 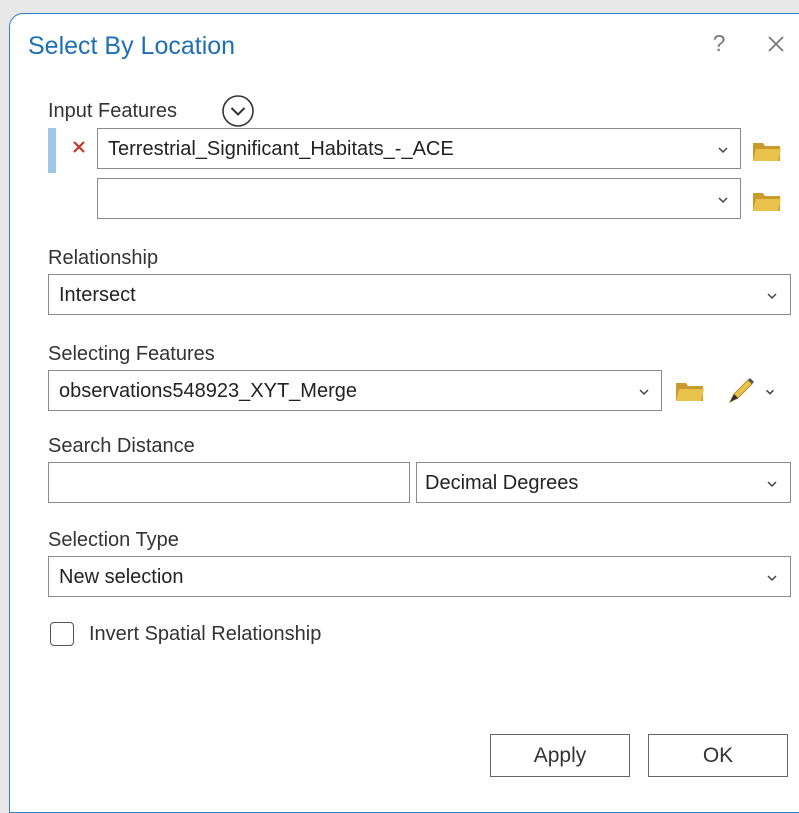 What do you see at coordinates (603, 482) in the screenshot?
I see `distance-unit-select: Decimal Degrees` at bounding box center [603, 482].